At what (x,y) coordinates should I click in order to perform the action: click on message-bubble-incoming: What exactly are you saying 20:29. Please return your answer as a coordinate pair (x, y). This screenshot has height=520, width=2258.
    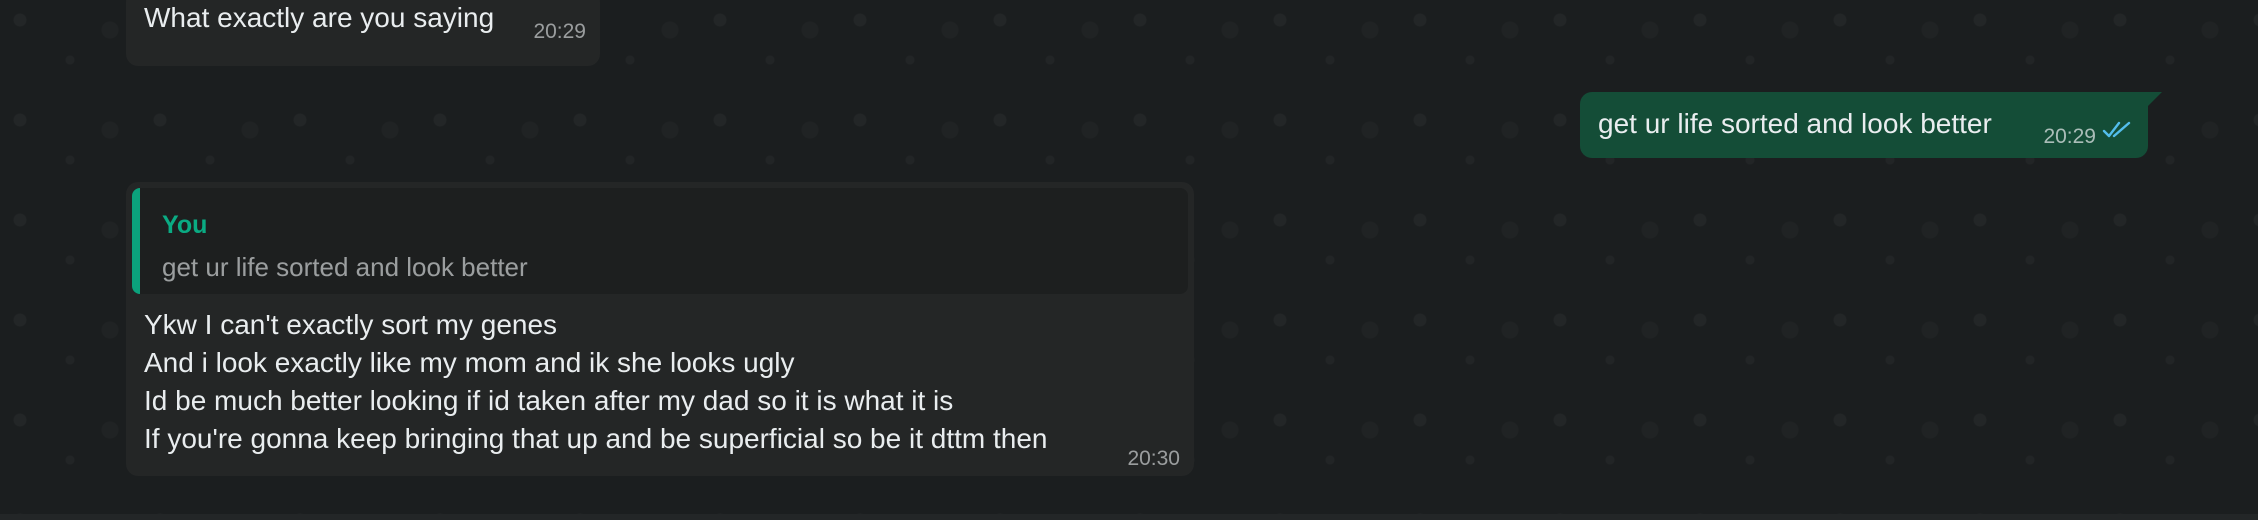
    Looking at the image, I should click on (363, 33).